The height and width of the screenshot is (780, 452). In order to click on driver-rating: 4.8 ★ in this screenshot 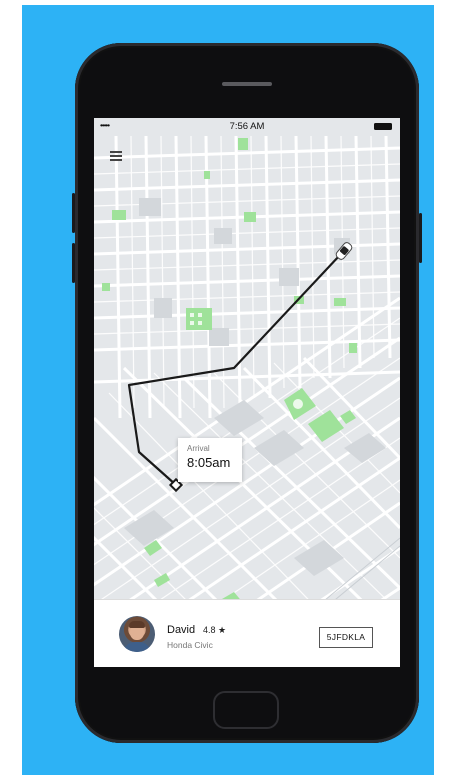, I will do `click(215, 630)`.